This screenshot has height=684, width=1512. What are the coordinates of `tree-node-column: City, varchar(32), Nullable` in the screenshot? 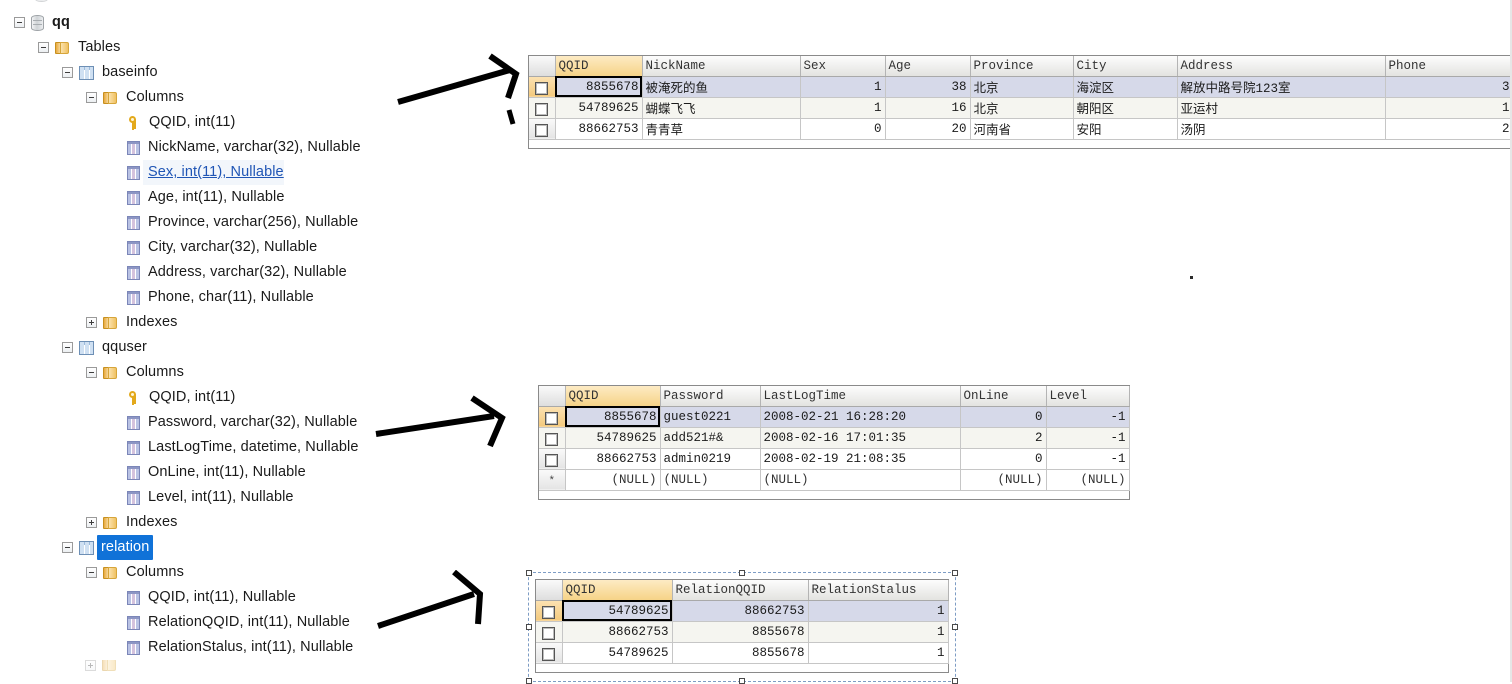 It's located at (260, 247).